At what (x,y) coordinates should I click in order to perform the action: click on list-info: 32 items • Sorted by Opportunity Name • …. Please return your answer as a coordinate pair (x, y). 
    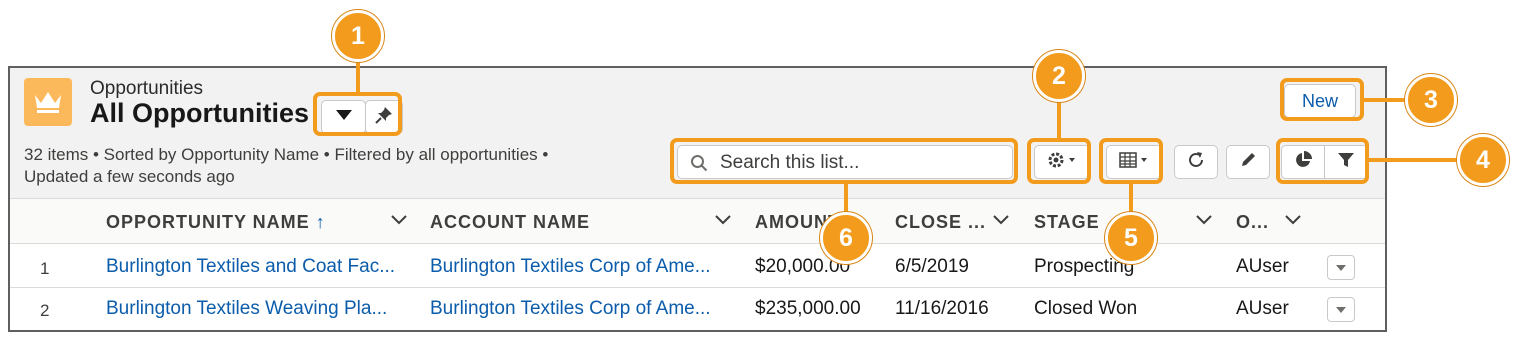
    Looking at the image, I should click on (286, 166).